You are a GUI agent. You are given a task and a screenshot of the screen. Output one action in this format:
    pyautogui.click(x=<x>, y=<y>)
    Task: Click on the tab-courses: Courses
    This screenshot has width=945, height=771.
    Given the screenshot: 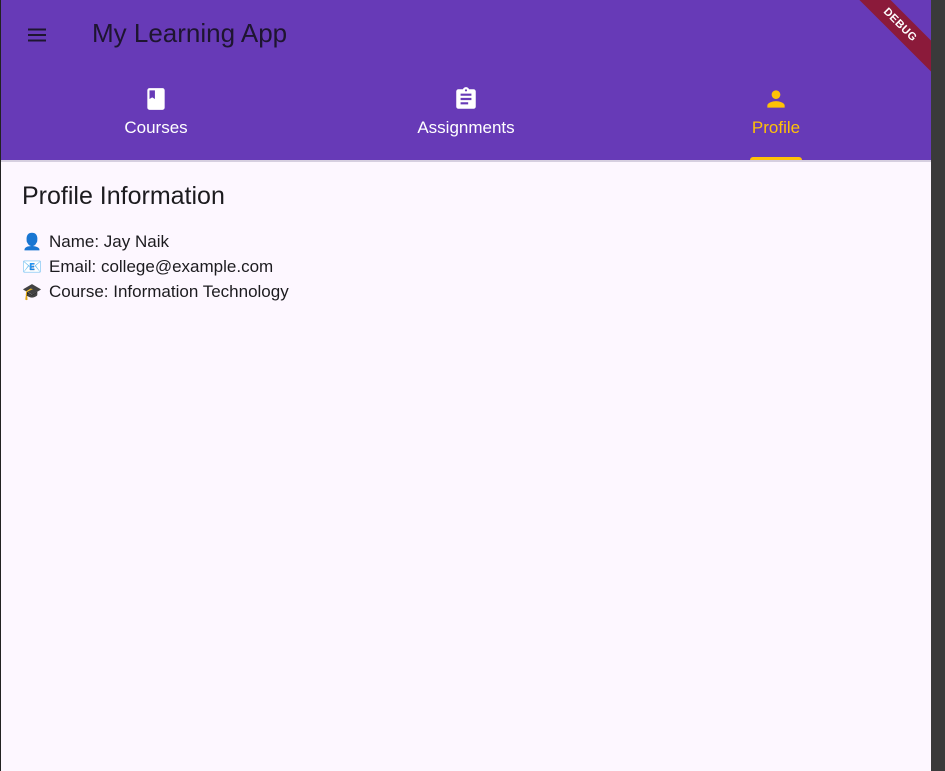 What is the action you would take?
    pyautogui.click(x=156, y=116)
    